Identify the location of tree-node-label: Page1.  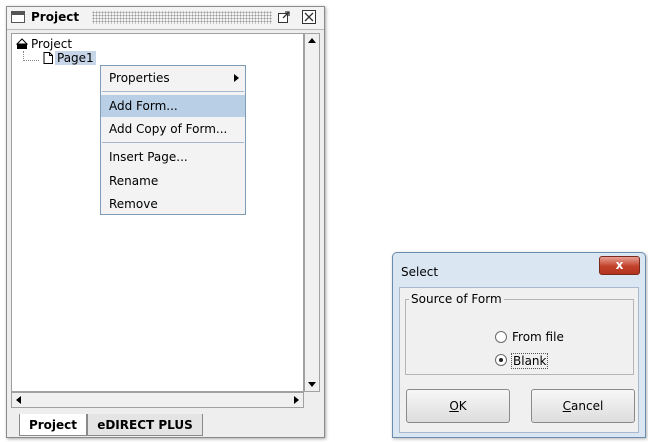
(75, 58).